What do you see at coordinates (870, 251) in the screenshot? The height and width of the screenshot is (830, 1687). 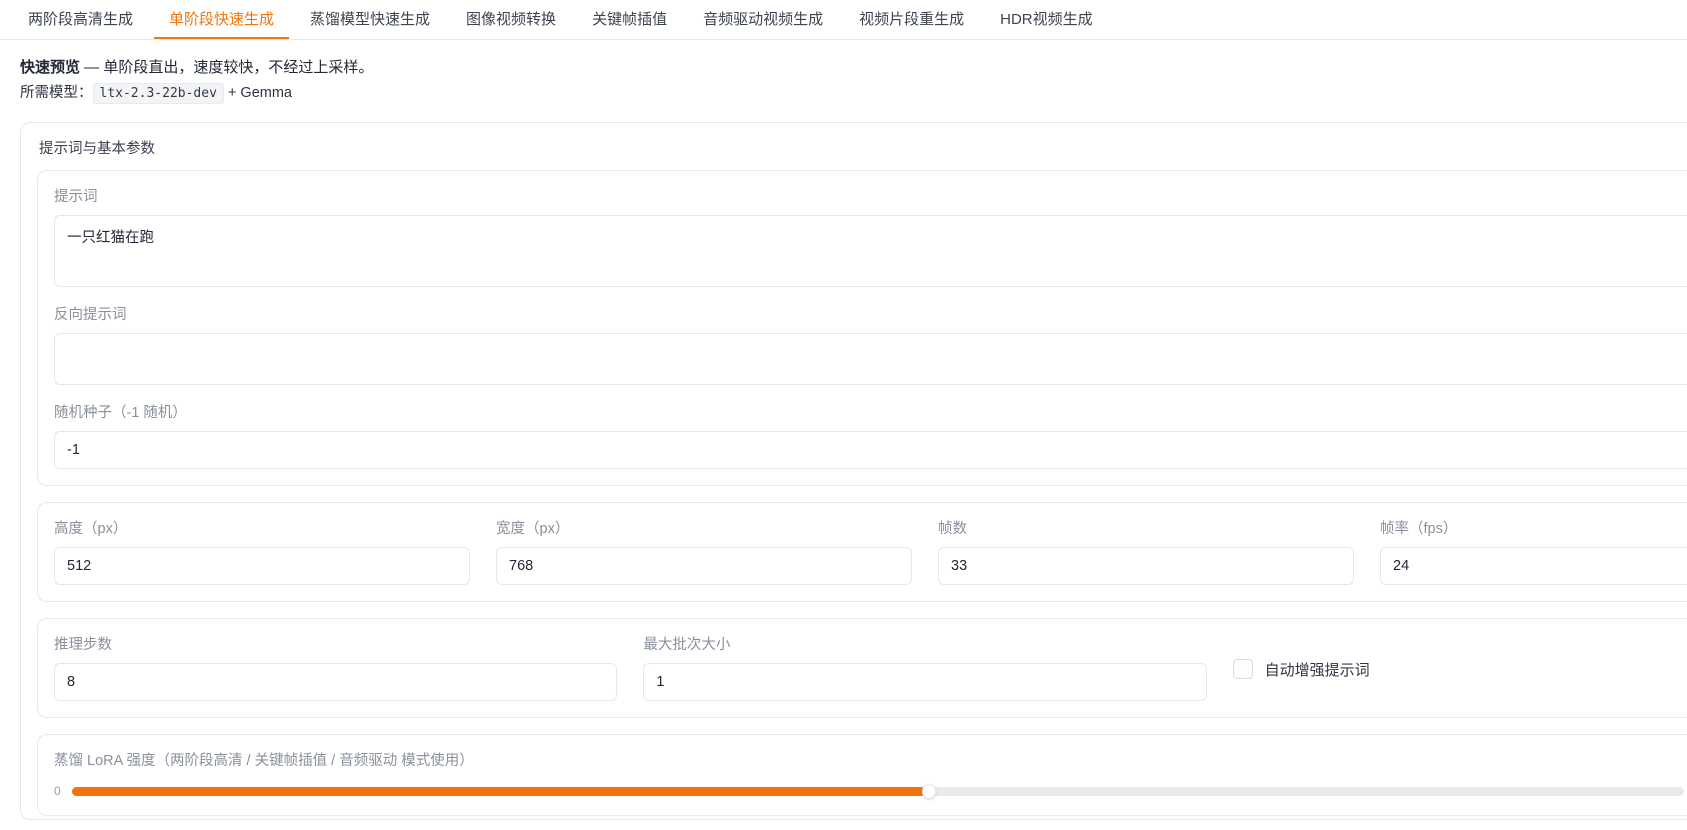 I see `prompt-input` at bounding box center [870, 251].